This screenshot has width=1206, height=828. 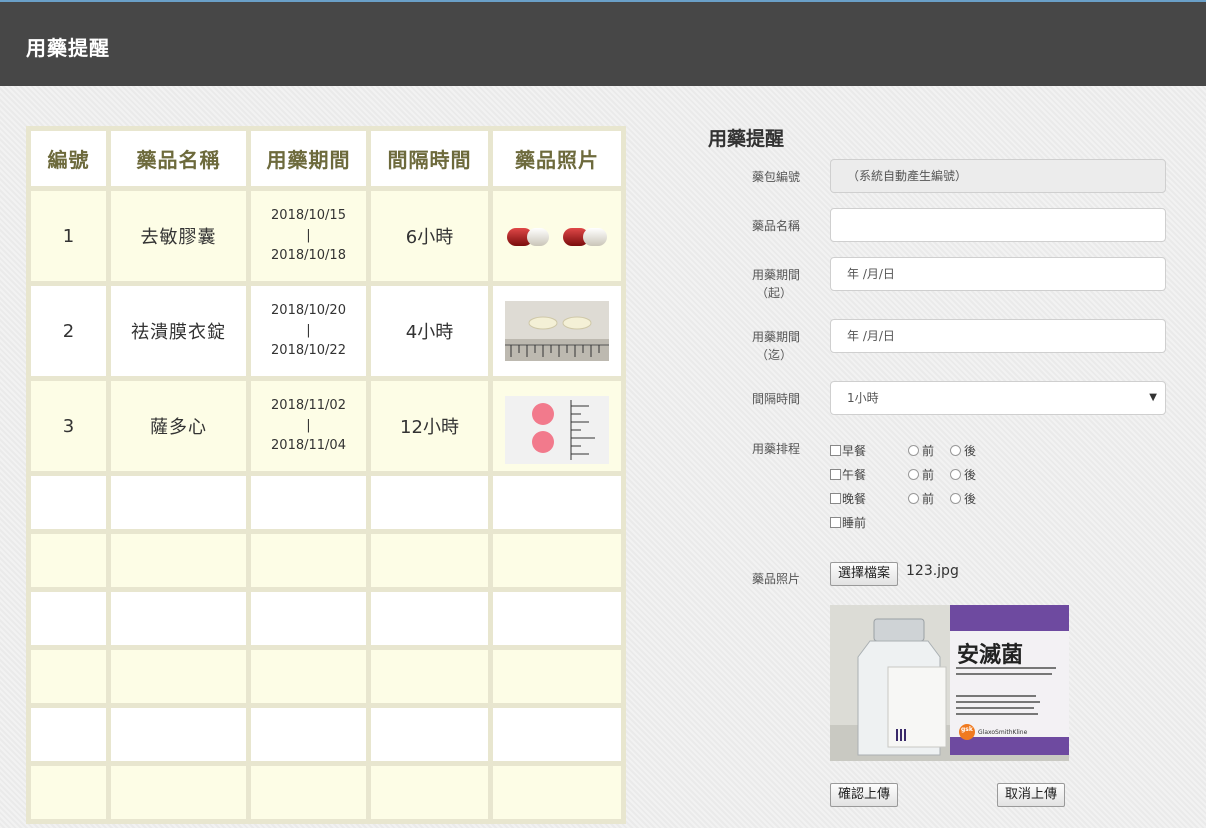 I want to click on form-title: 用藥提醒, so click(x=746, y=139).